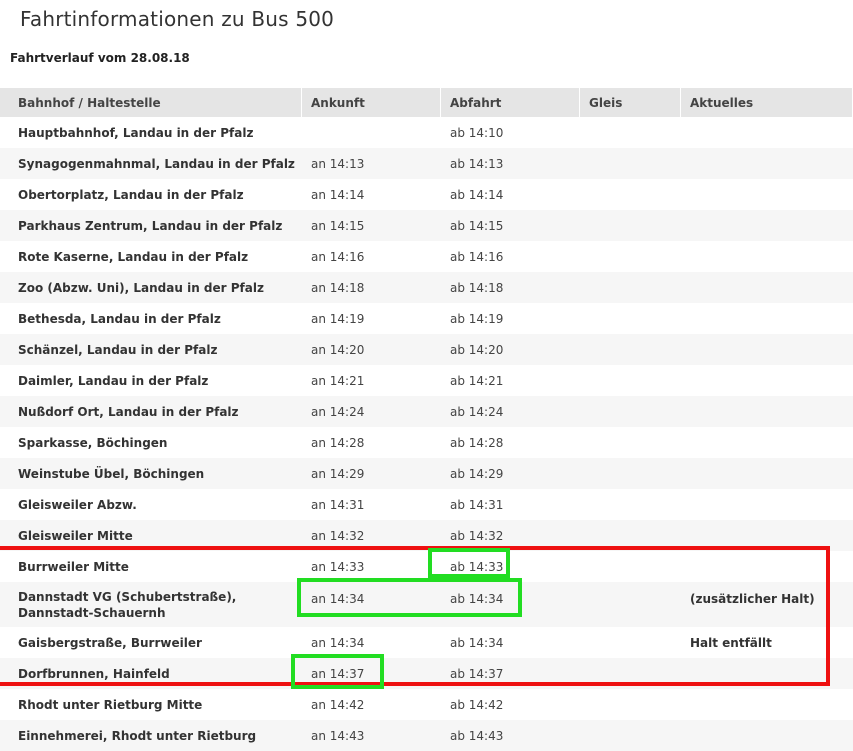 The height and width of the screenshot is (751, 853). I want to click on departure-time: ab 14:37, so click(477, 673).